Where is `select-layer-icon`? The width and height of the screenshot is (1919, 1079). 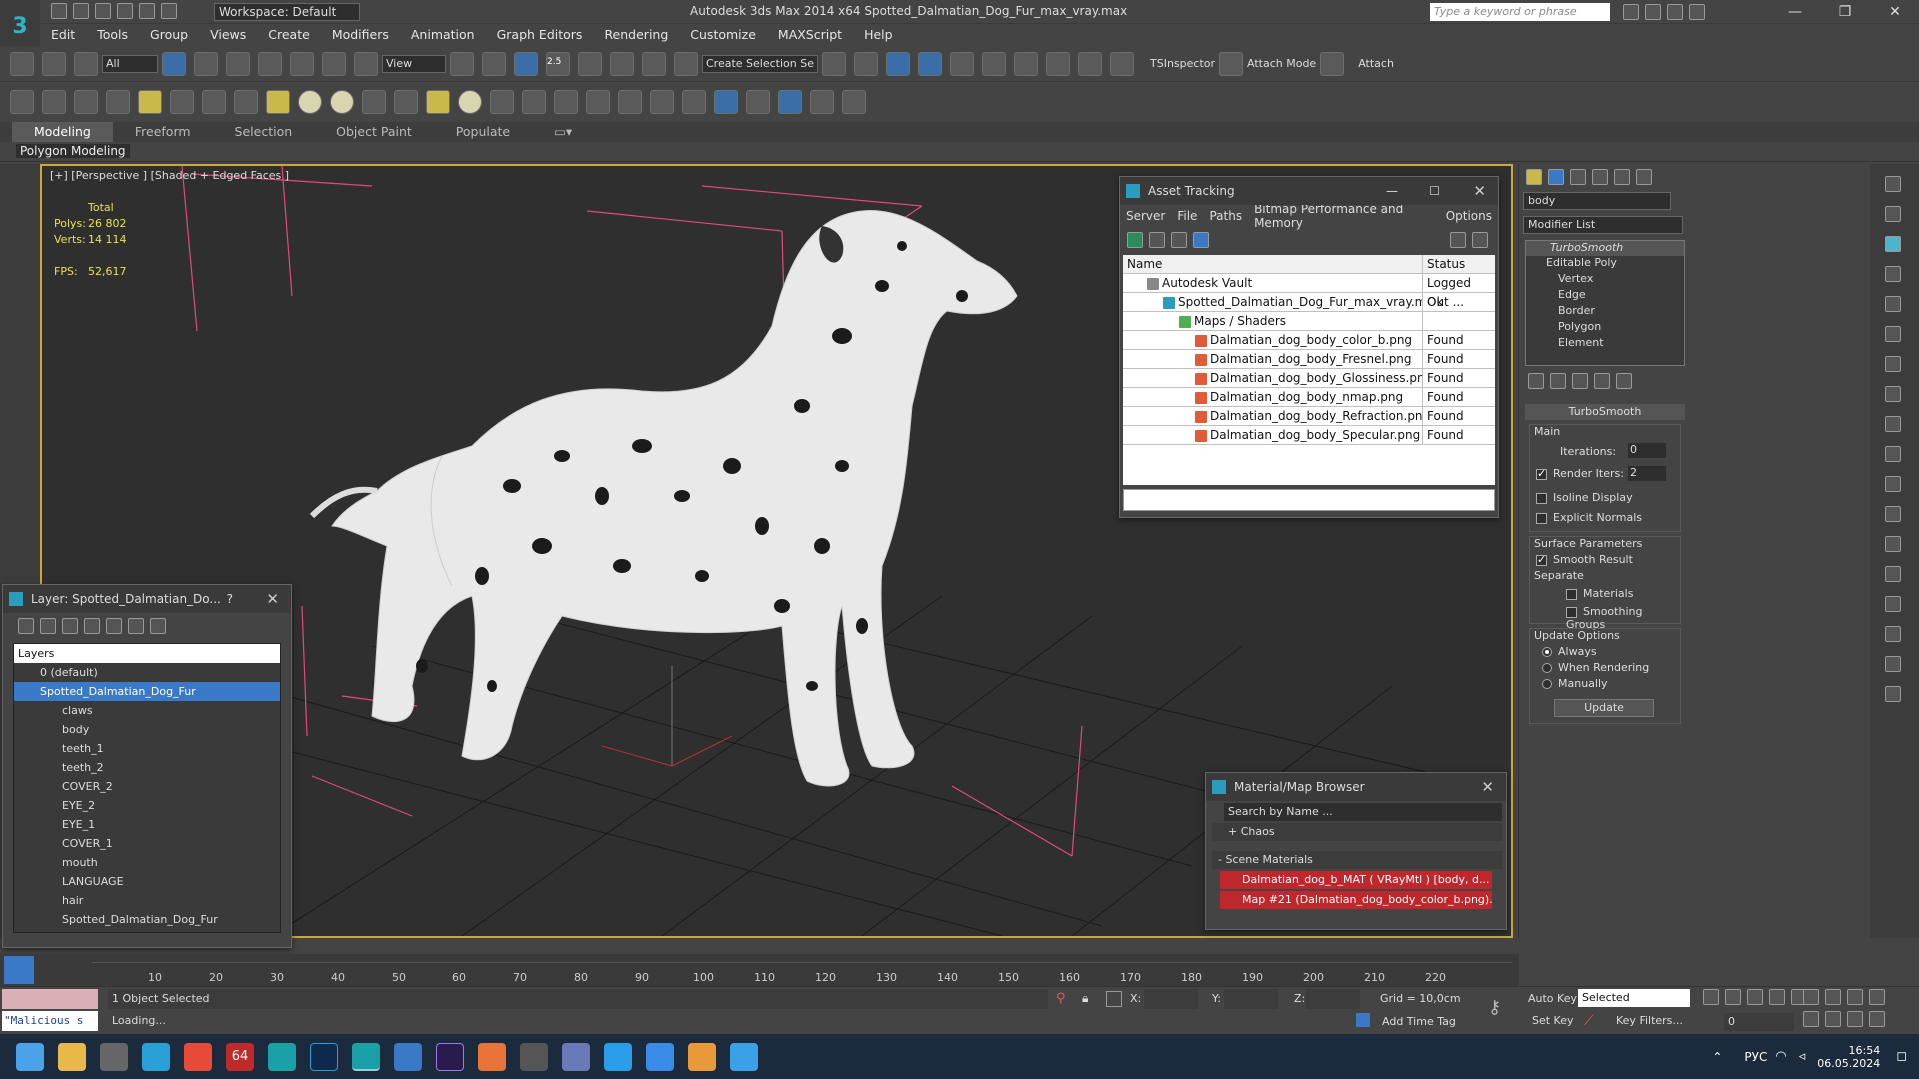
select-layer-icon is located at coordinates (92, 626).